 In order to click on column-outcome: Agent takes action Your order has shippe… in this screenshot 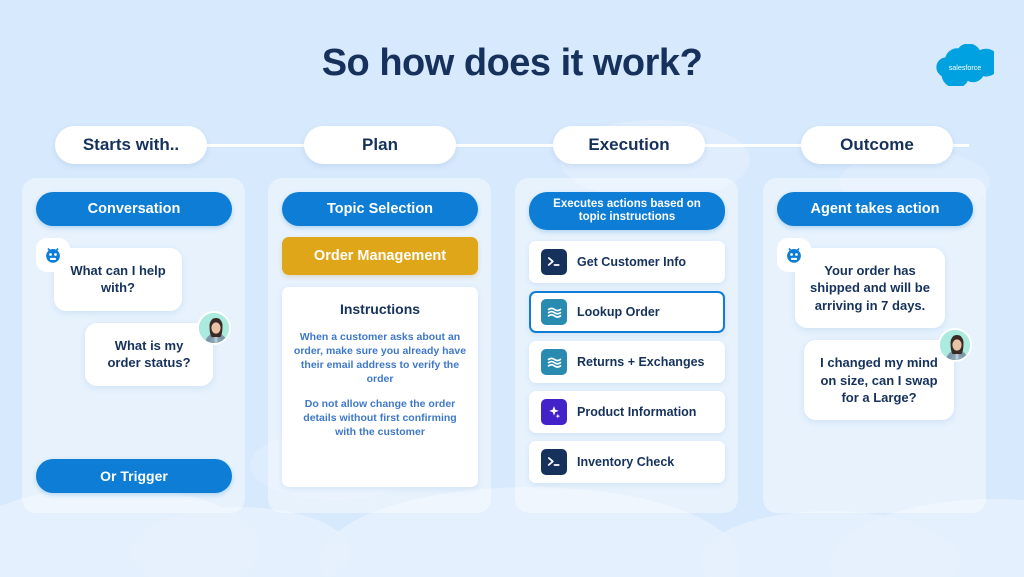, I will do `click(874, 345)`.